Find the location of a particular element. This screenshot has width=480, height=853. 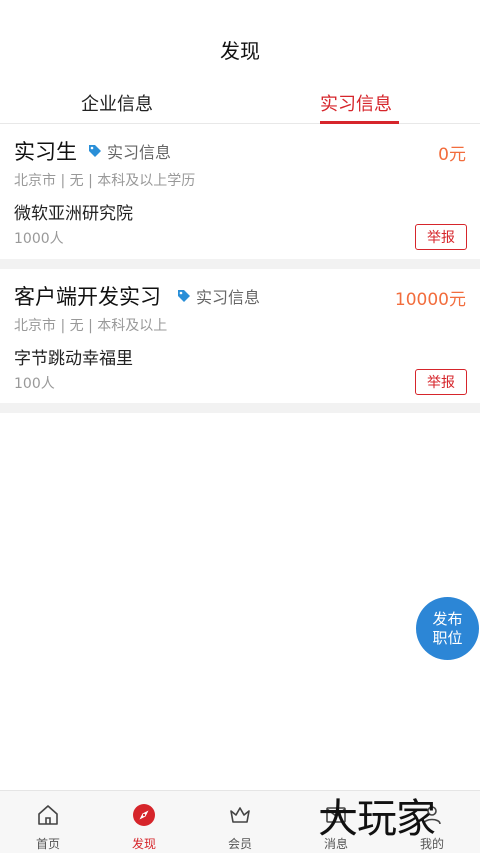

post-job-label-line2: 职位 is located at coordinates (447, 637).